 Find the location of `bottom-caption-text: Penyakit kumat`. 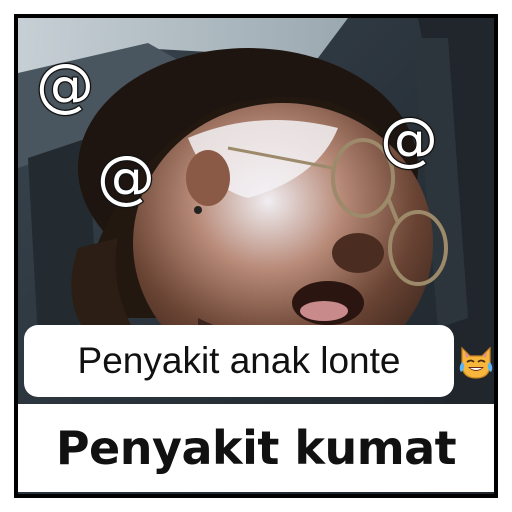

bottom-caption-text: Penyakit kumat is located at coordinates (256, 448).